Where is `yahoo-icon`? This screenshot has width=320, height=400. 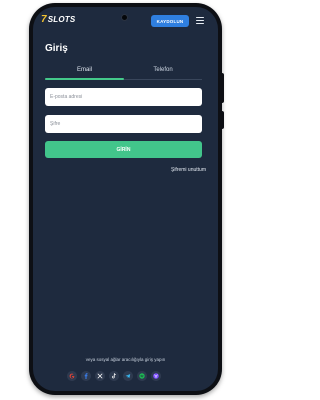
yahoo-icon is located at coordinates (156, 376).